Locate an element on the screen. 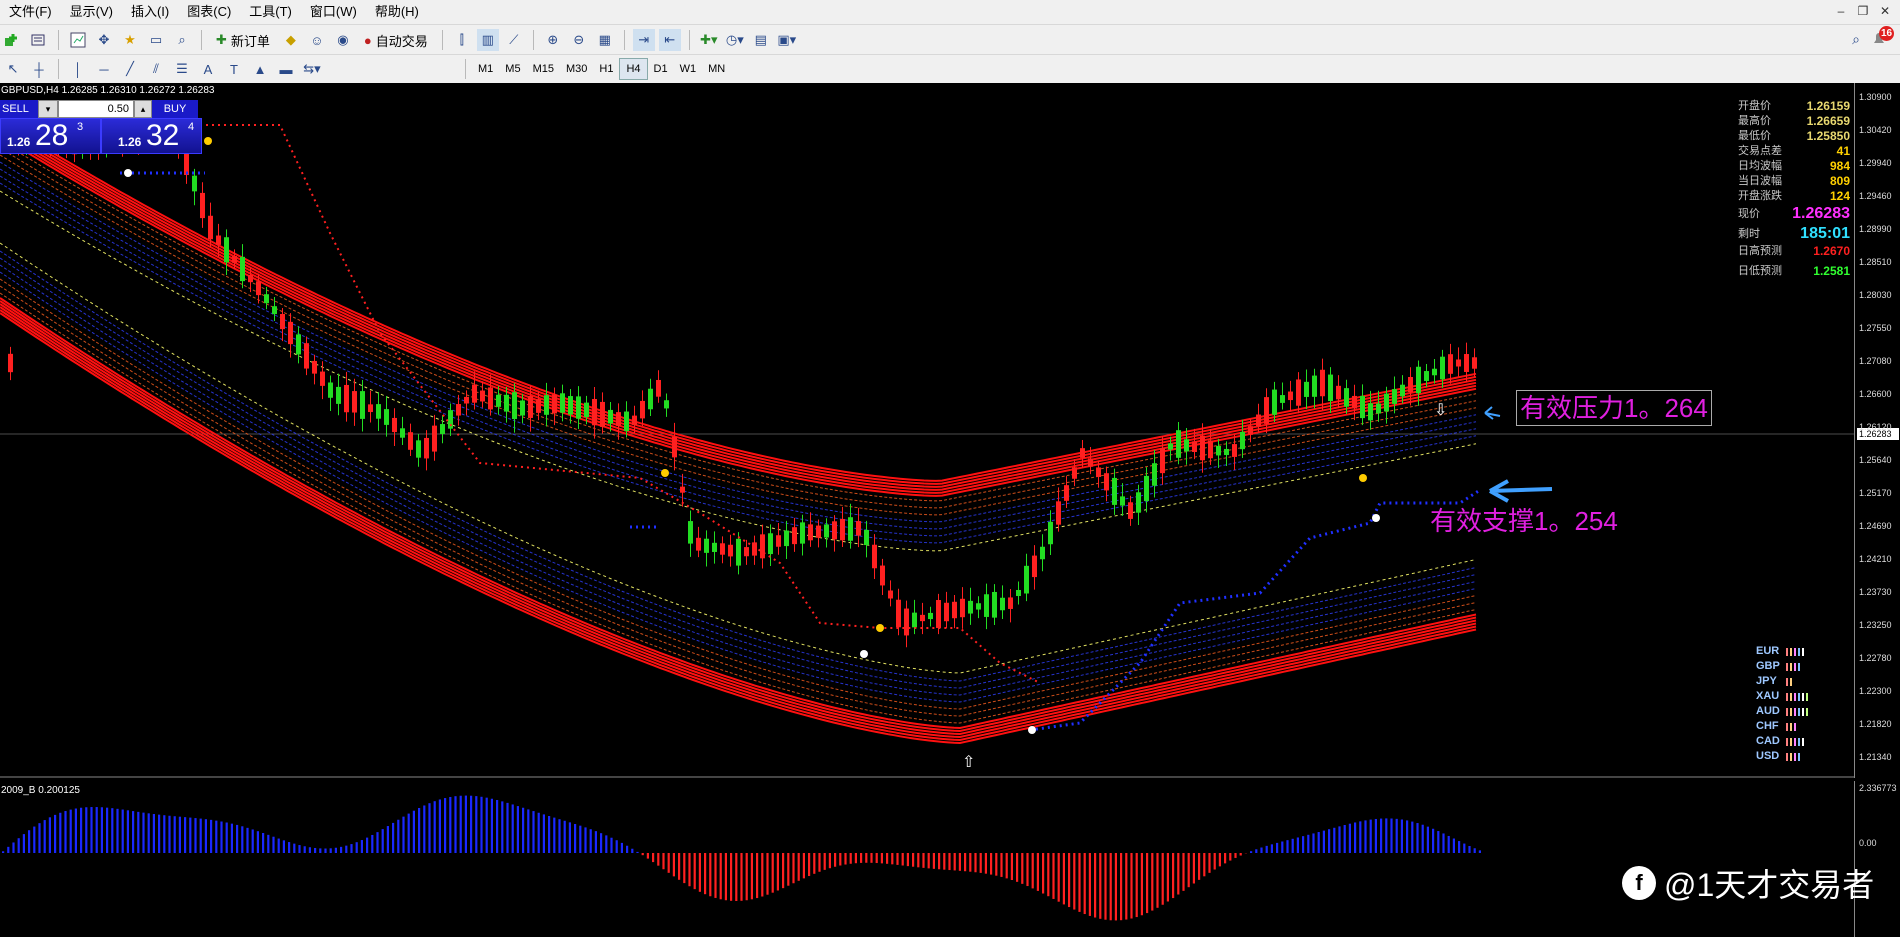 This screenshot has width=1900, height=937. period-m30: M30 is located at coordinates (576, 69).